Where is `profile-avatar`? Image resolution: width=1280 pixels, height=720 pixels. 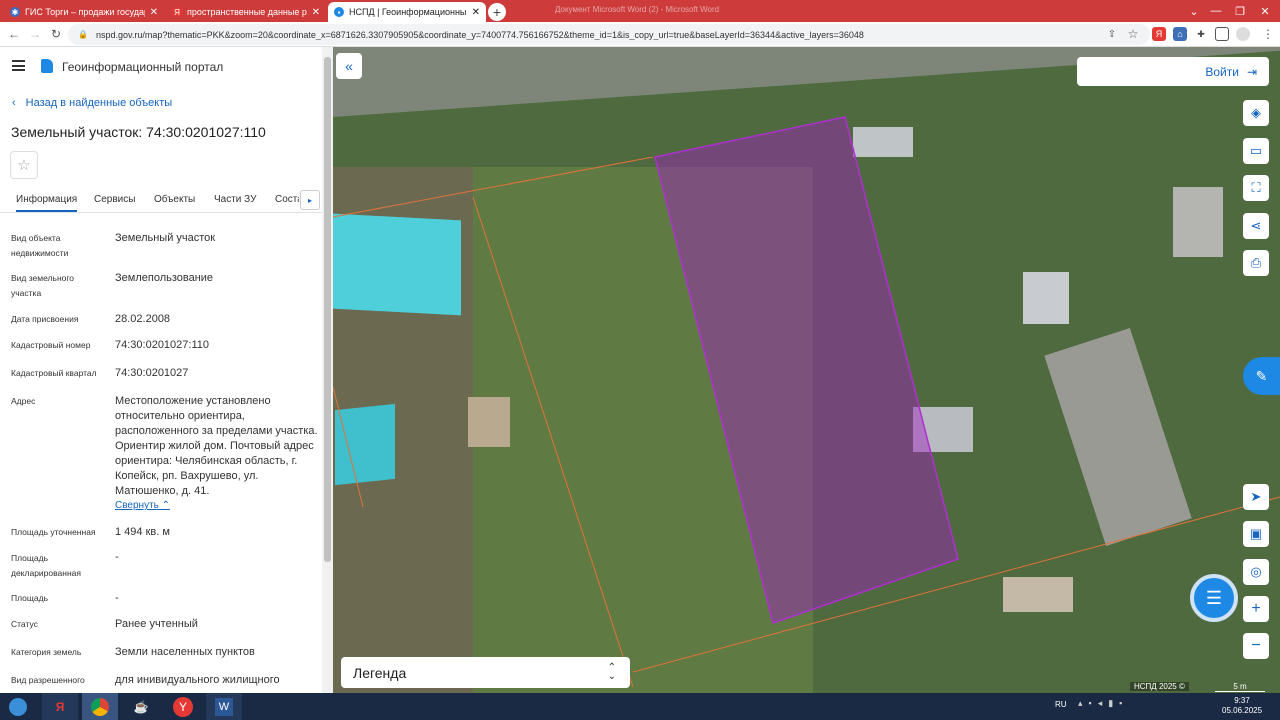 profile-avatar is located at coordinates (1243, 34).